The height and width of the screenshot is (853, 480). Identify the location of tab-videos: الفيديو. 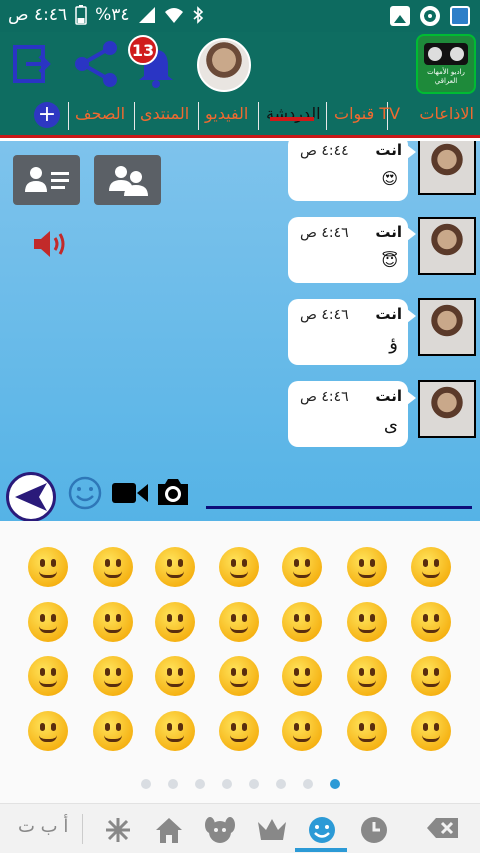
(226, 113).